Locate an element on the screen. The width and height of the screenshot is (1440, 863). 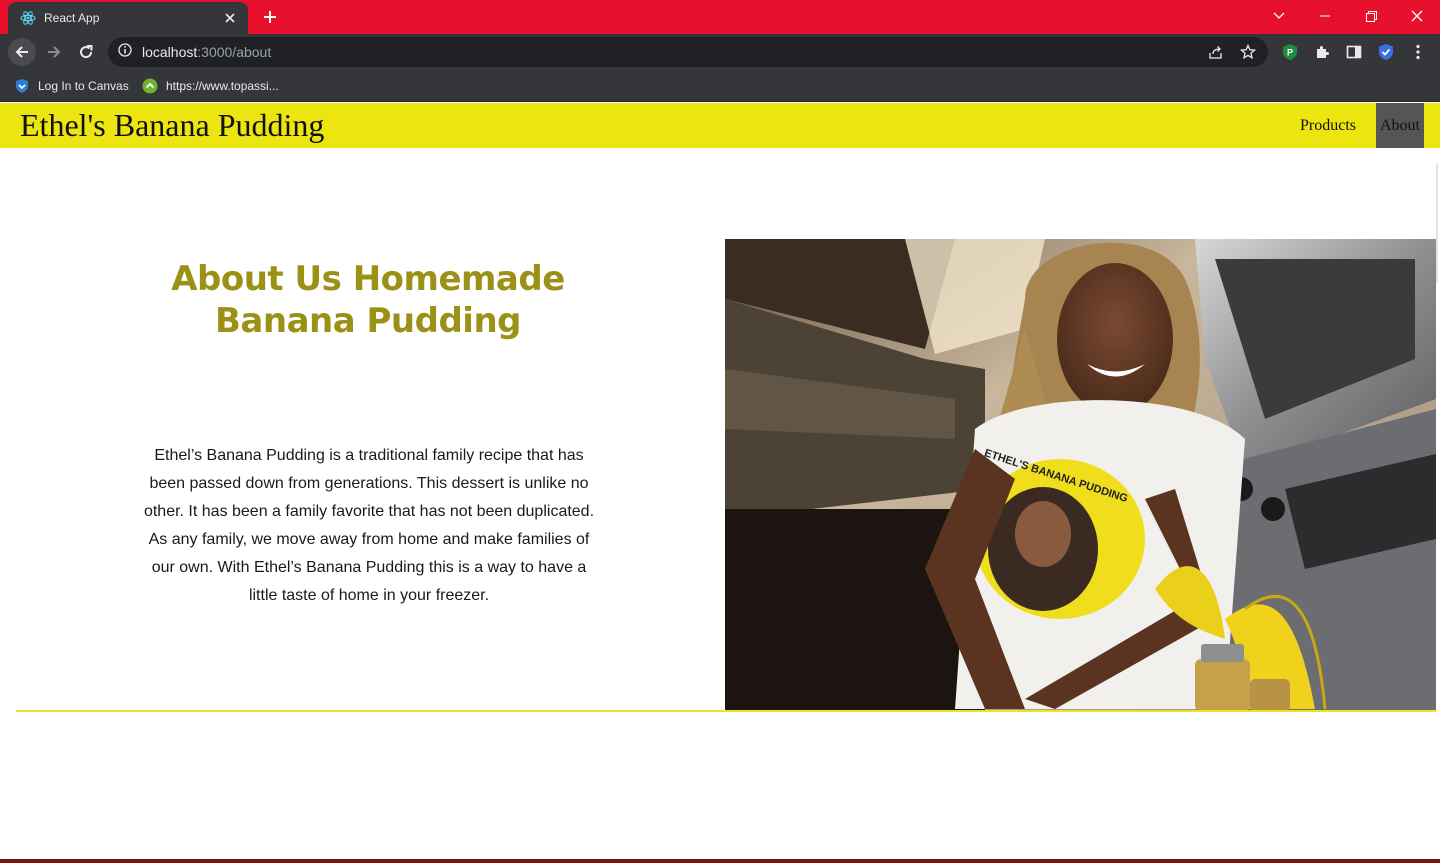
back-arrow-icon is located at coordinates (21, 52).